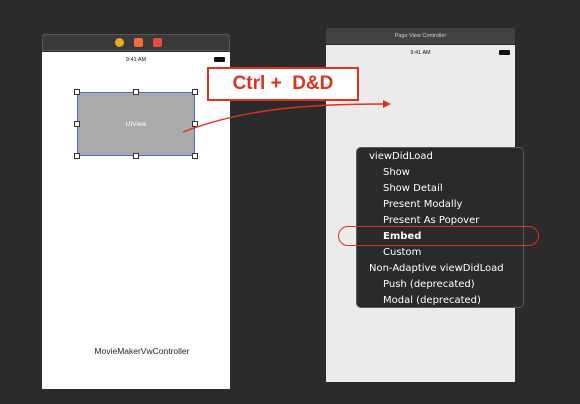  What do you see at coordinates (436, 268) in the screenshot?
I see `menu-section-header-non-adaptive: Non-Adaptive viewDidLoad` at bounding box center [436, 268].